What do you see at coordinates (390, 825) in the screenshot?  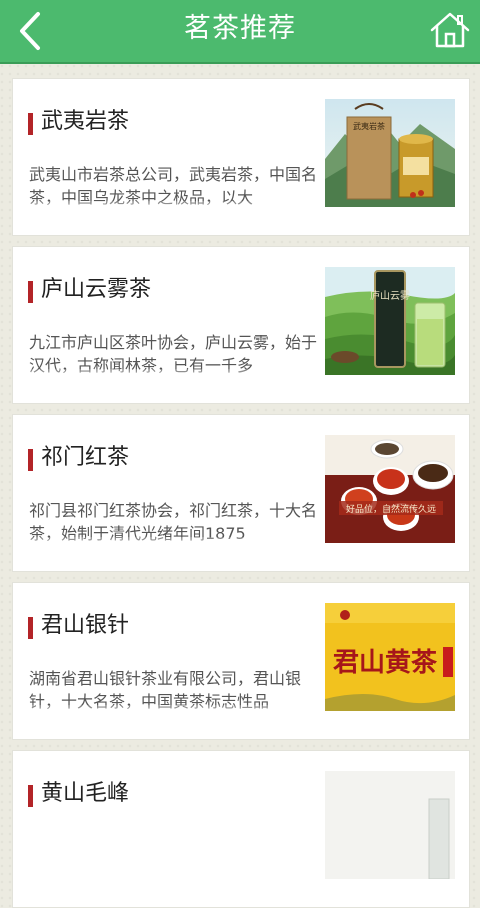 I see `item-thumbnail` at bounding box center [390, 825].